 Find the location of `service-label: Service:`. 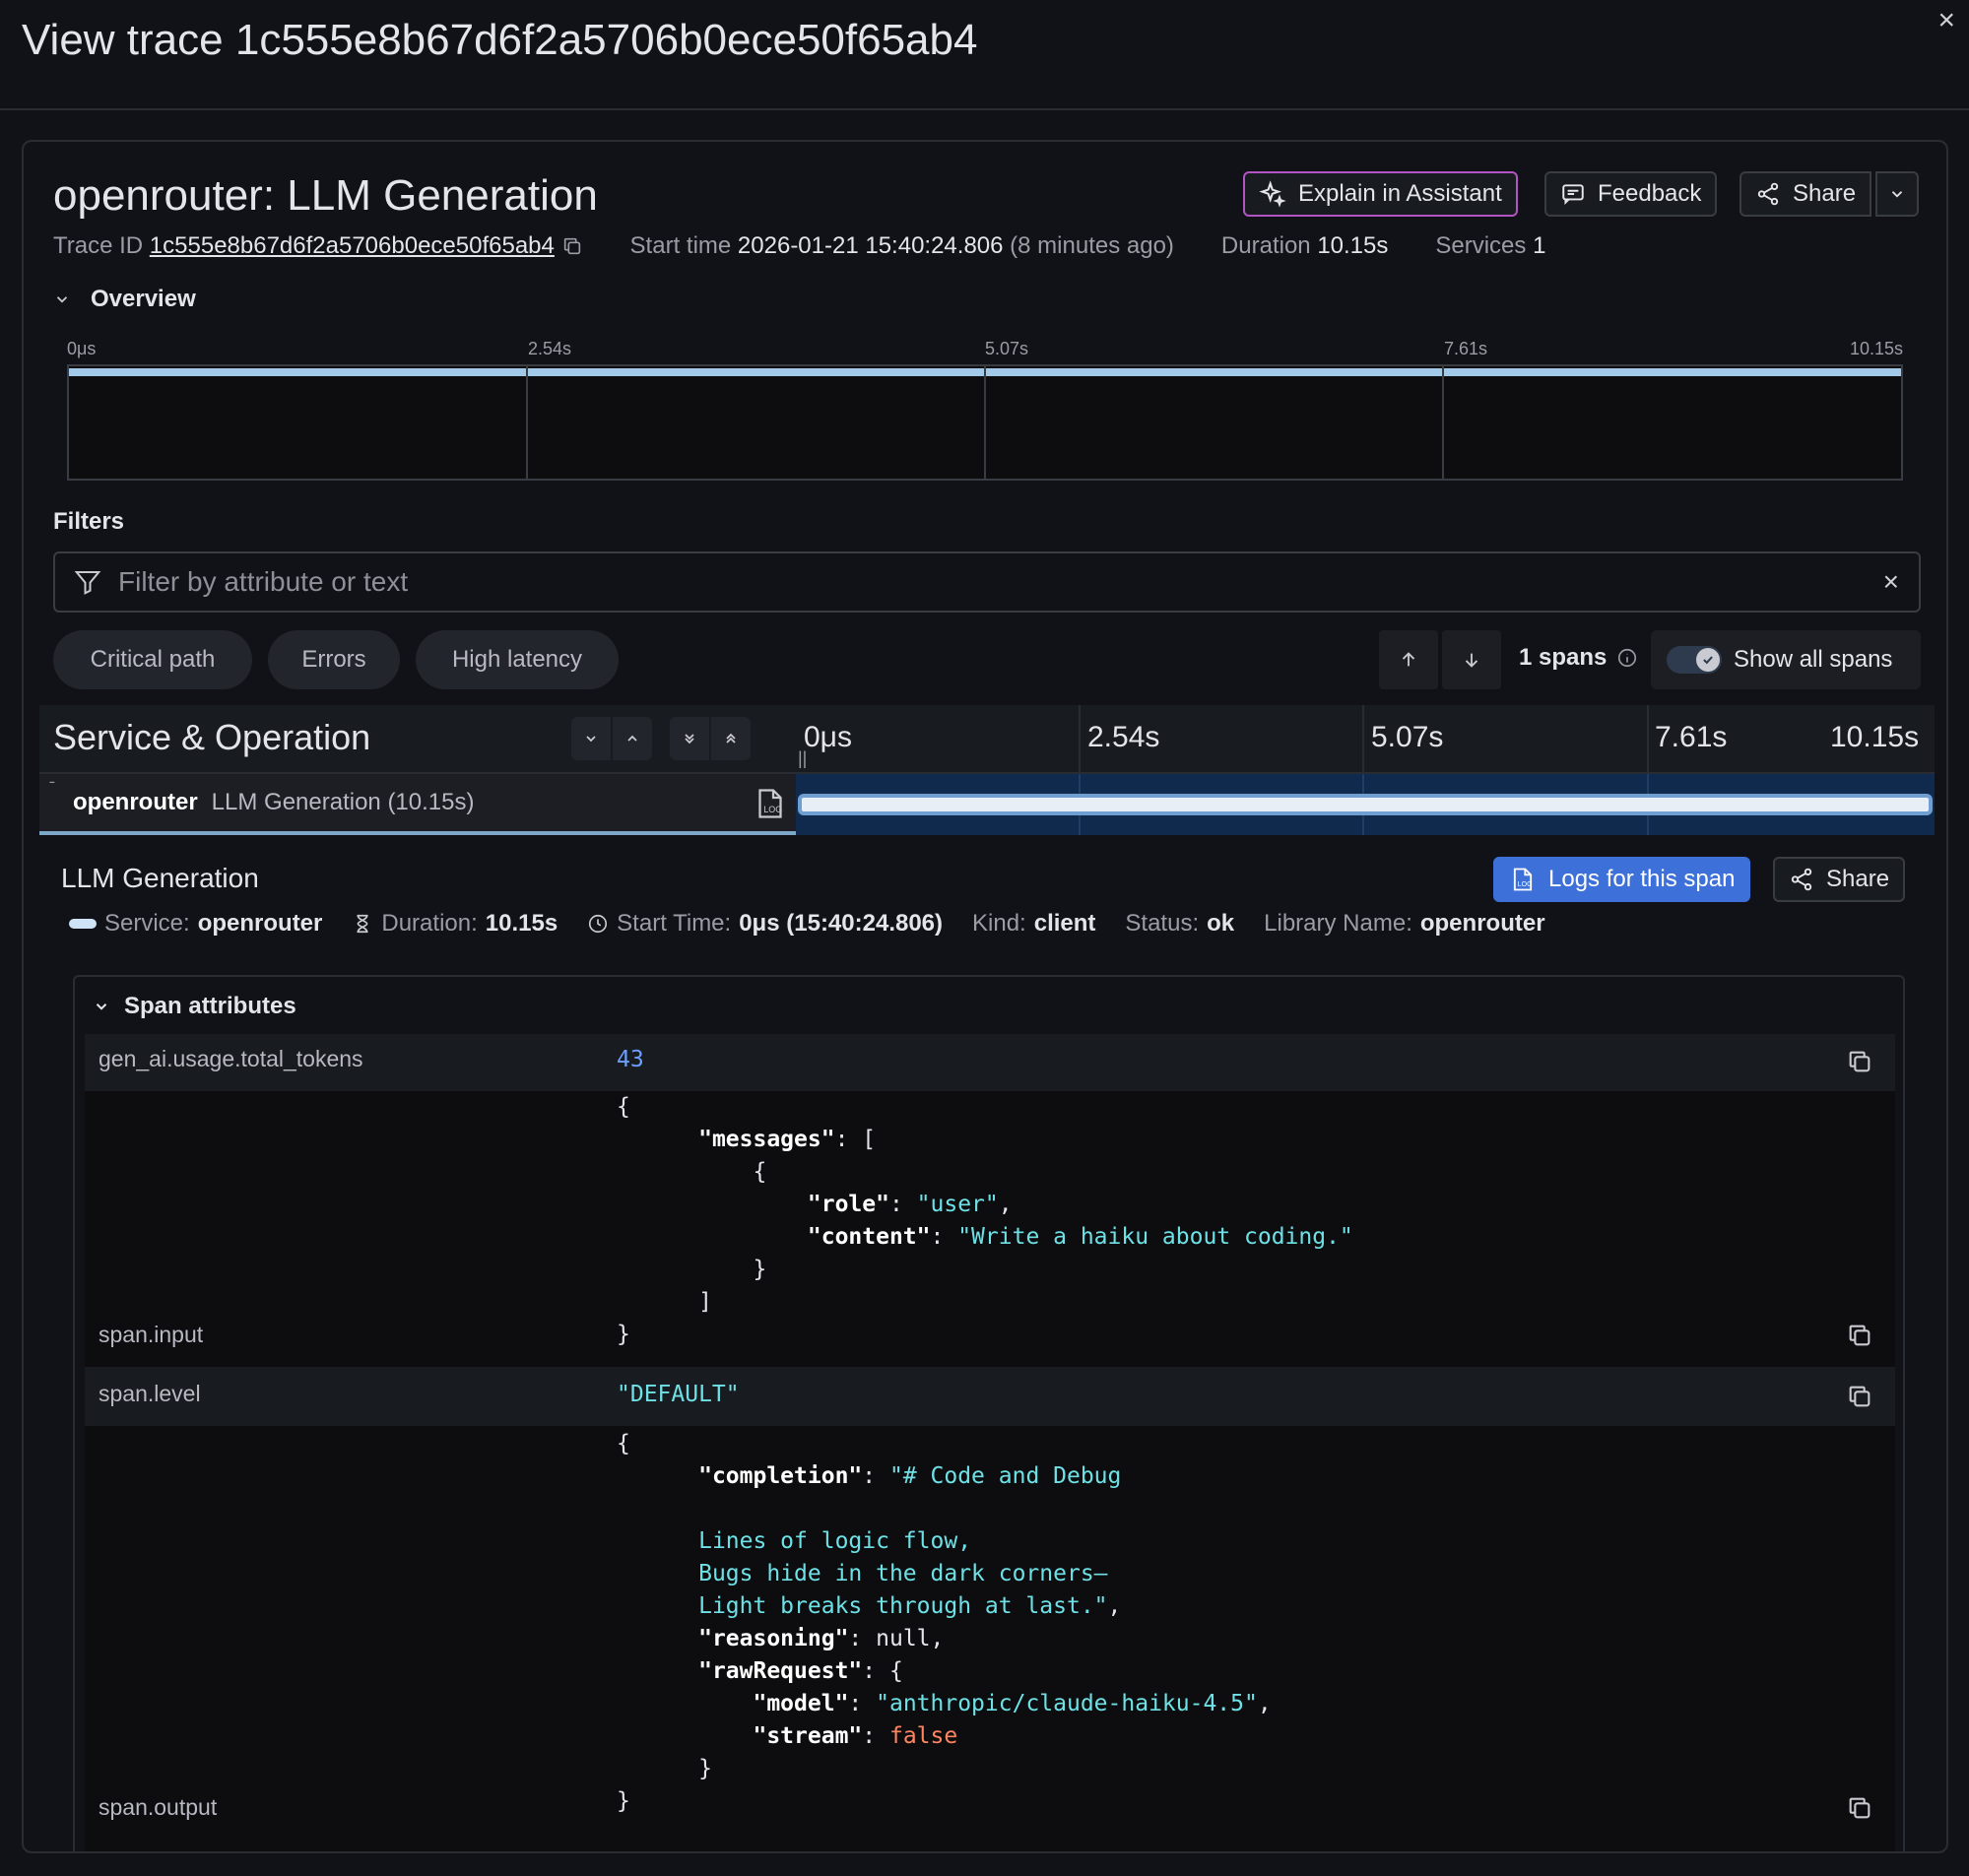

service-label: Service: is located at coordinates (147, 924).